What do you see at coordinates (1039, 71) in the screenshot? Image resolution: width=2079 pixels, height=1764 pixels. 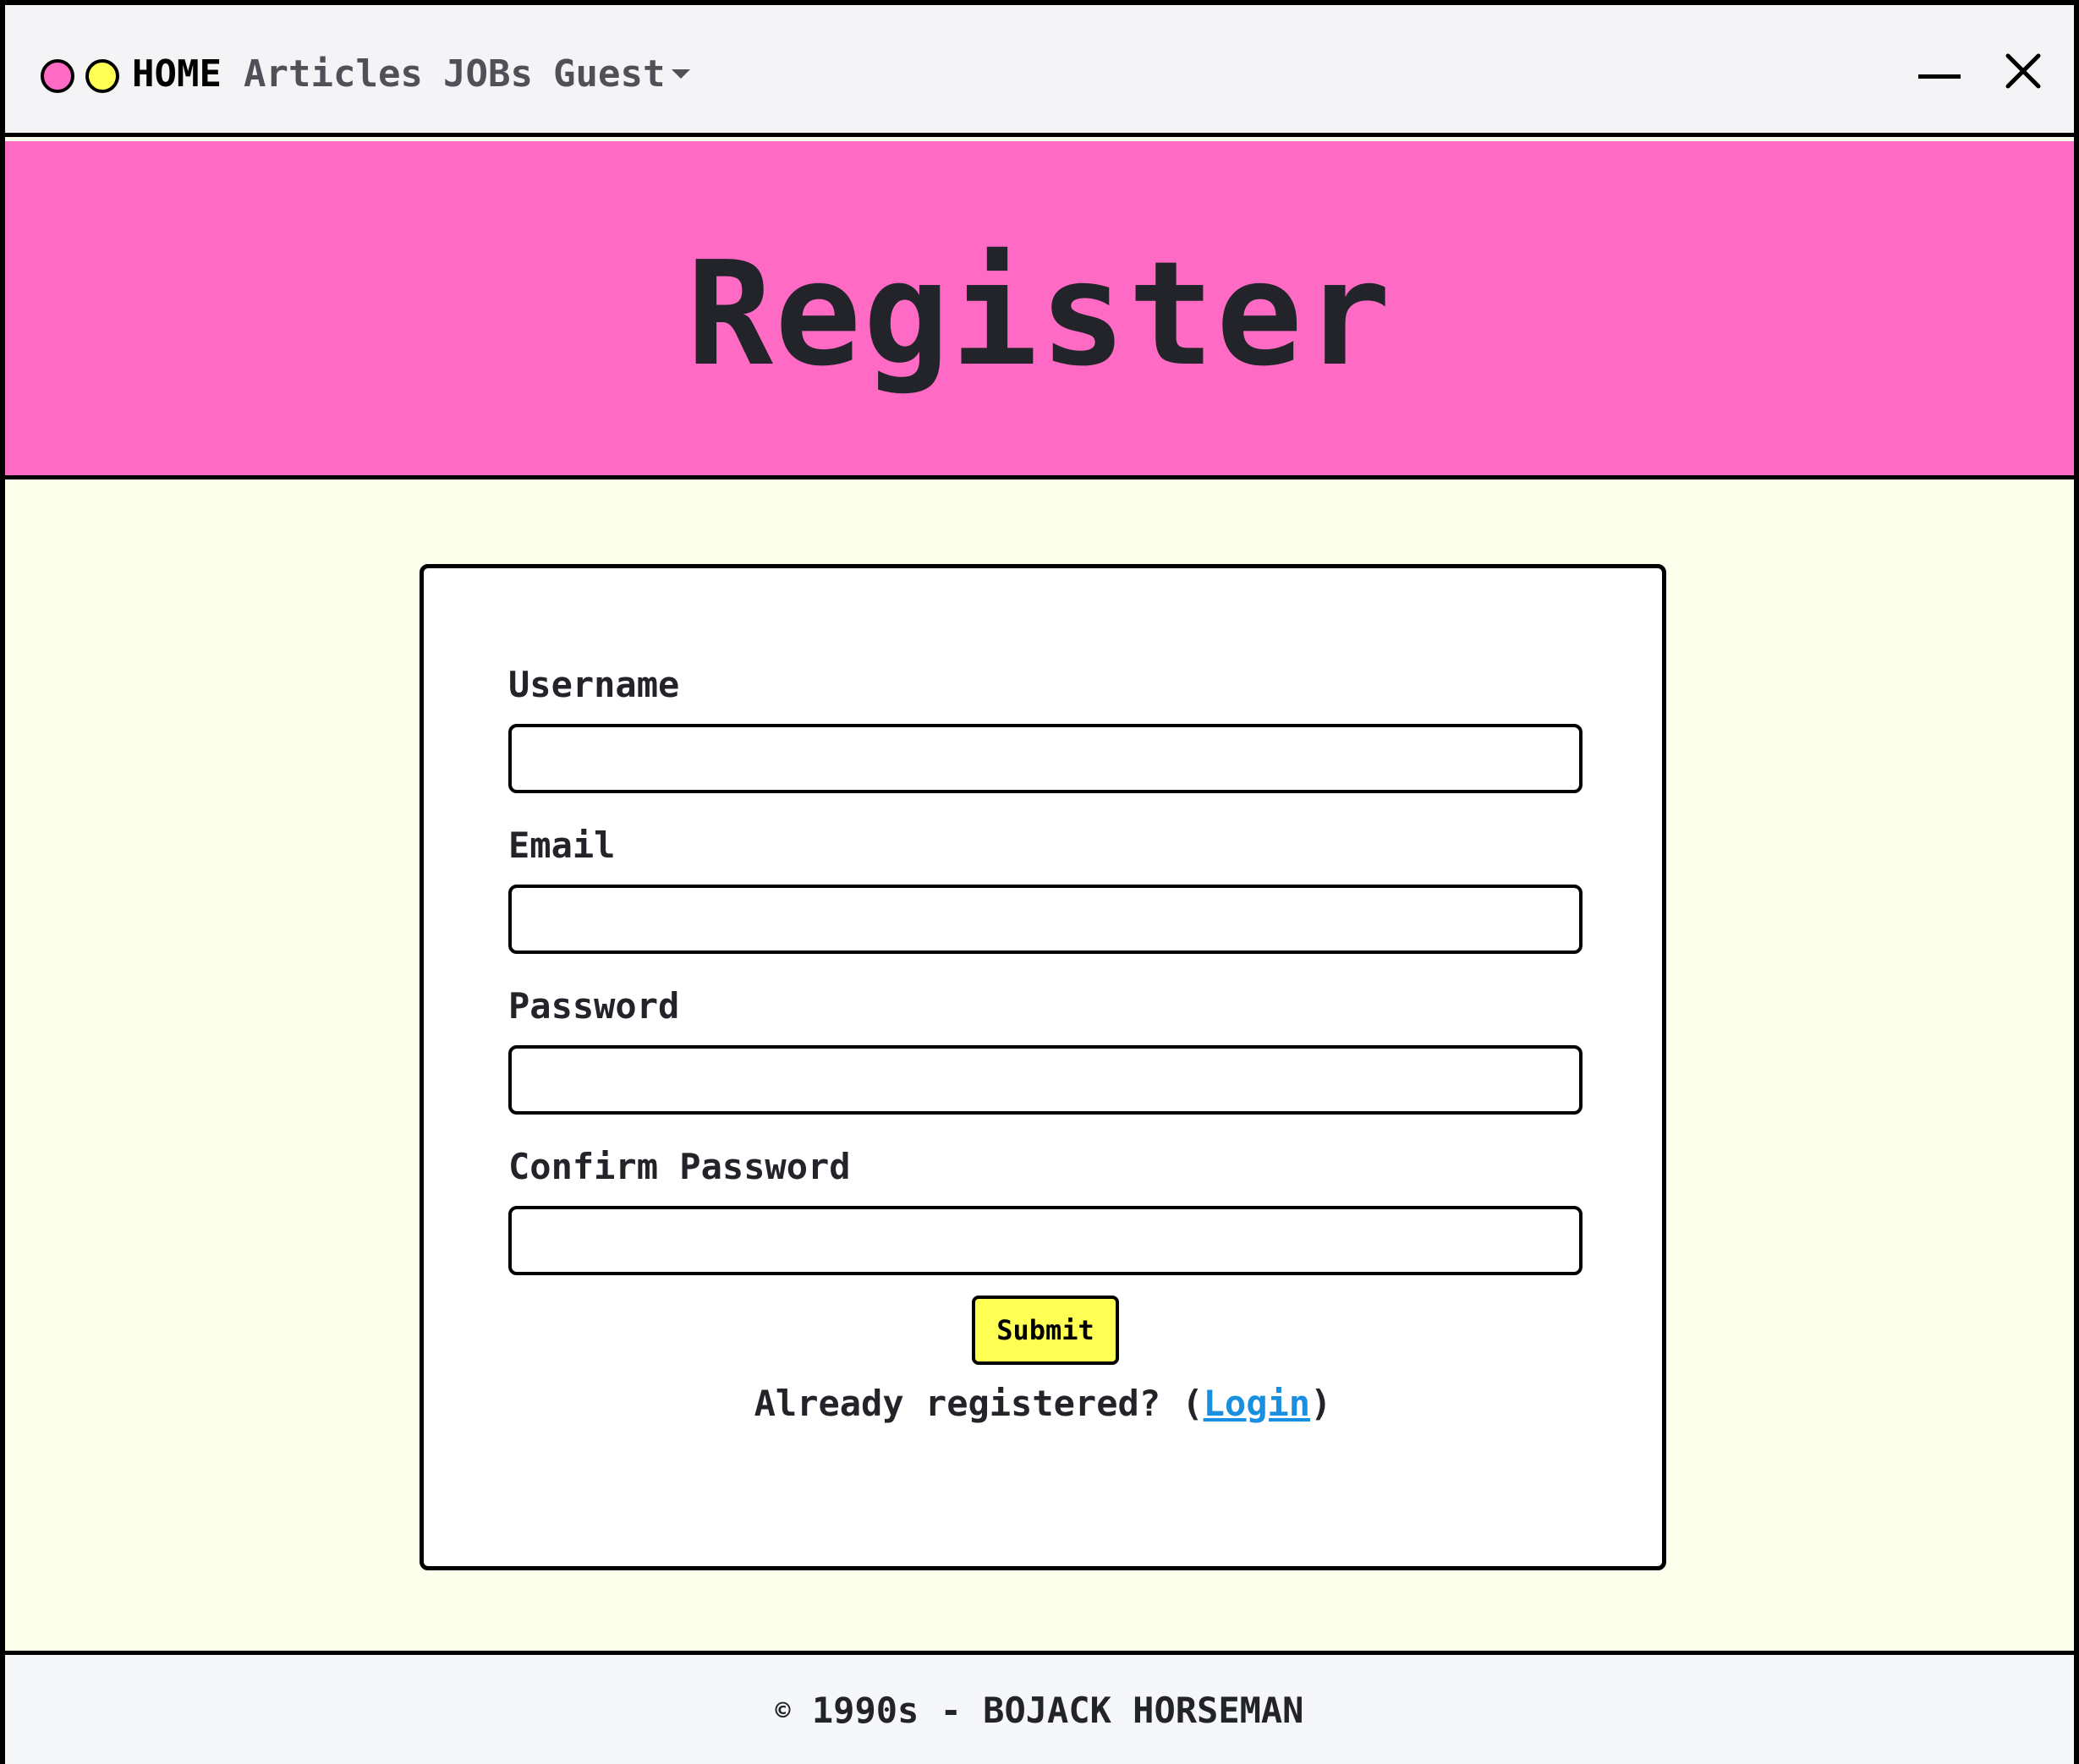 I see `navbar: HOME Articles JOBs Guest` at bounding box center [1039, 71].